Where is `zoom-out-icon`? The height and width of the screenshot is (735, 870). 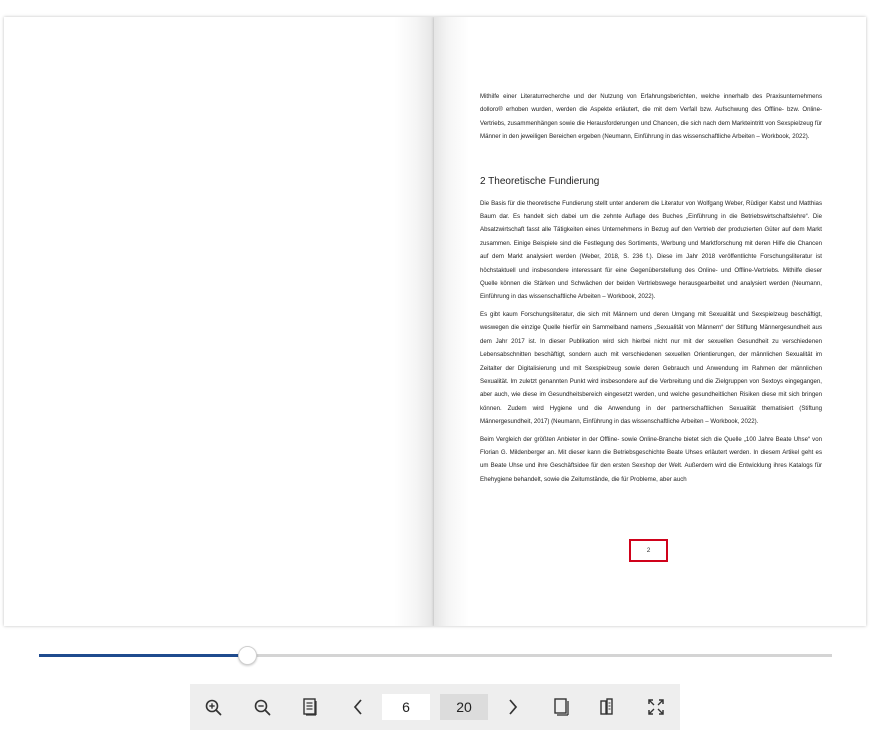 zoom-out-icon is located at coordinates (262, 707).